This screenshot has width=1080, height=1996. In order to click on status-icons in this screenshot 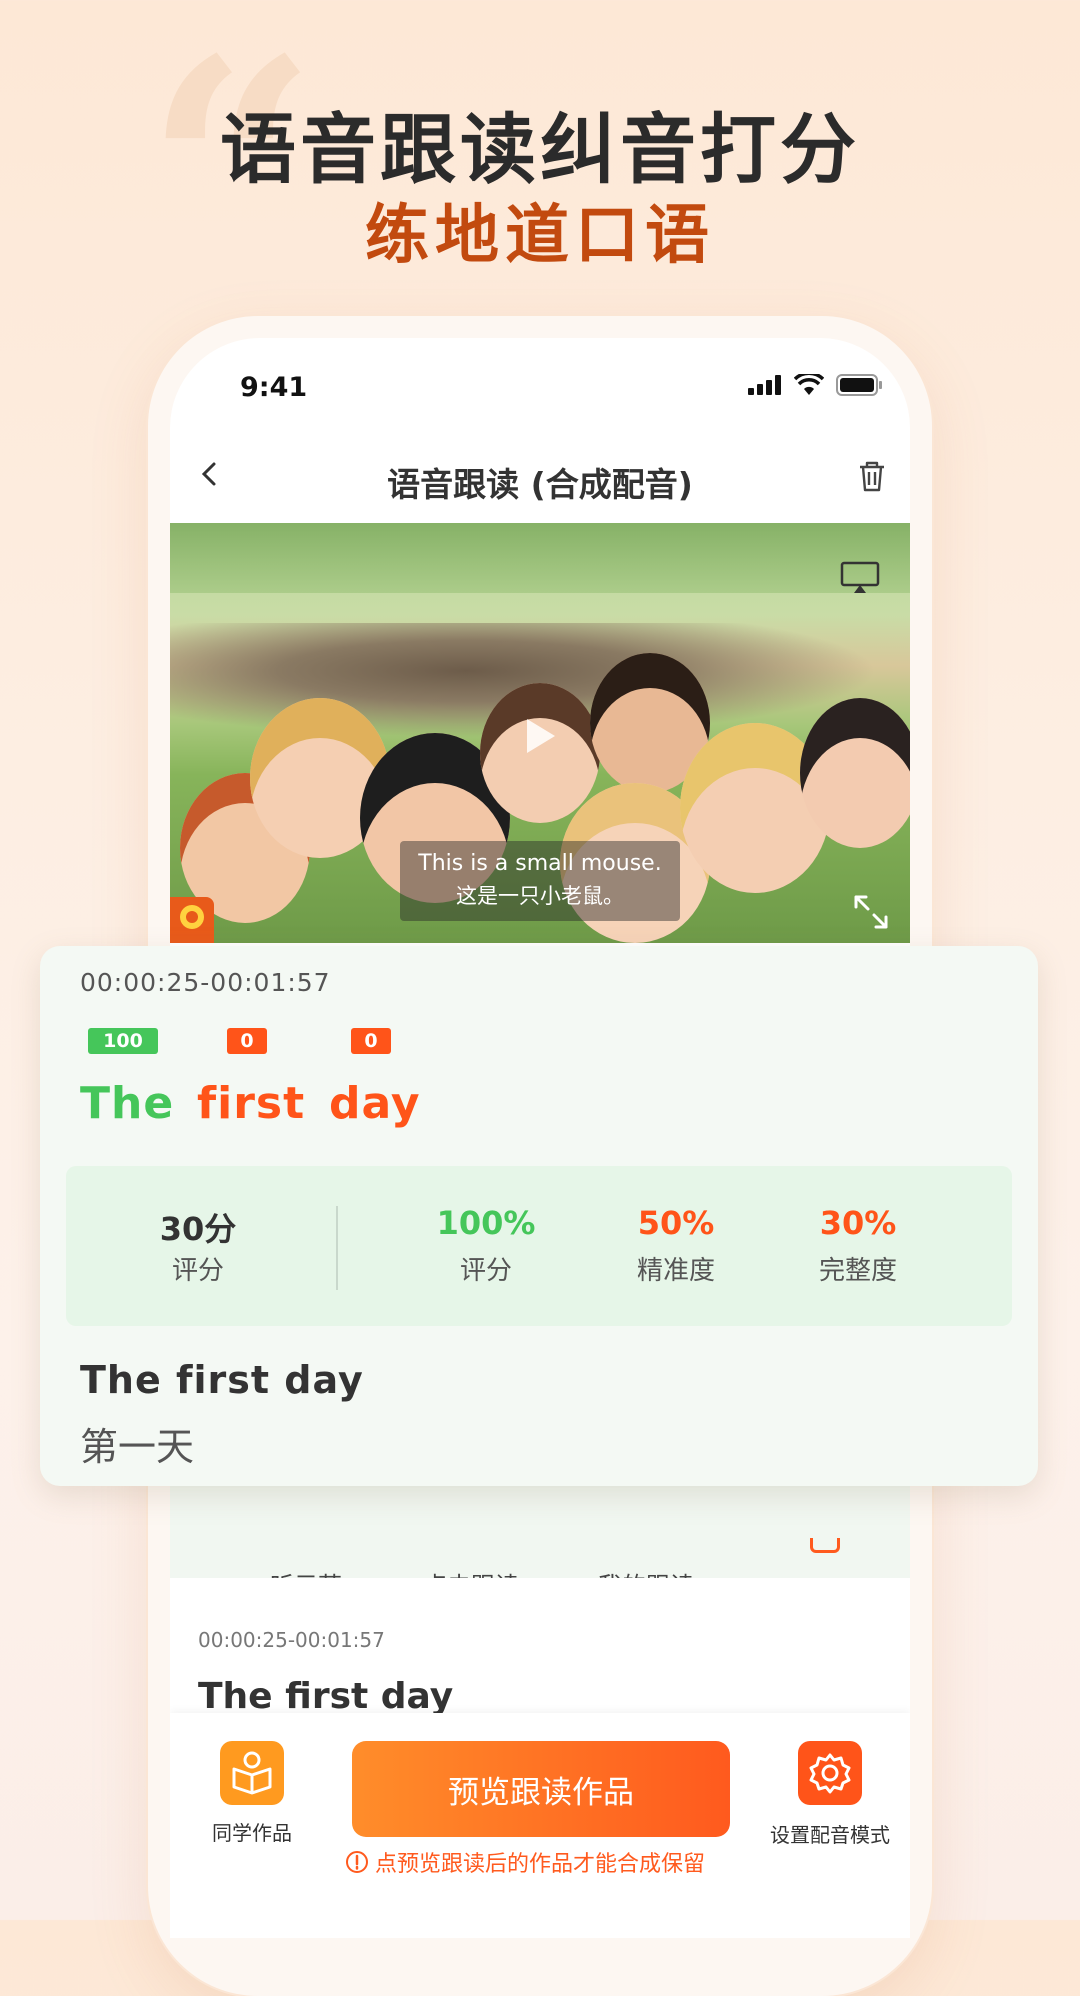, I will do `click(815, 385)`.